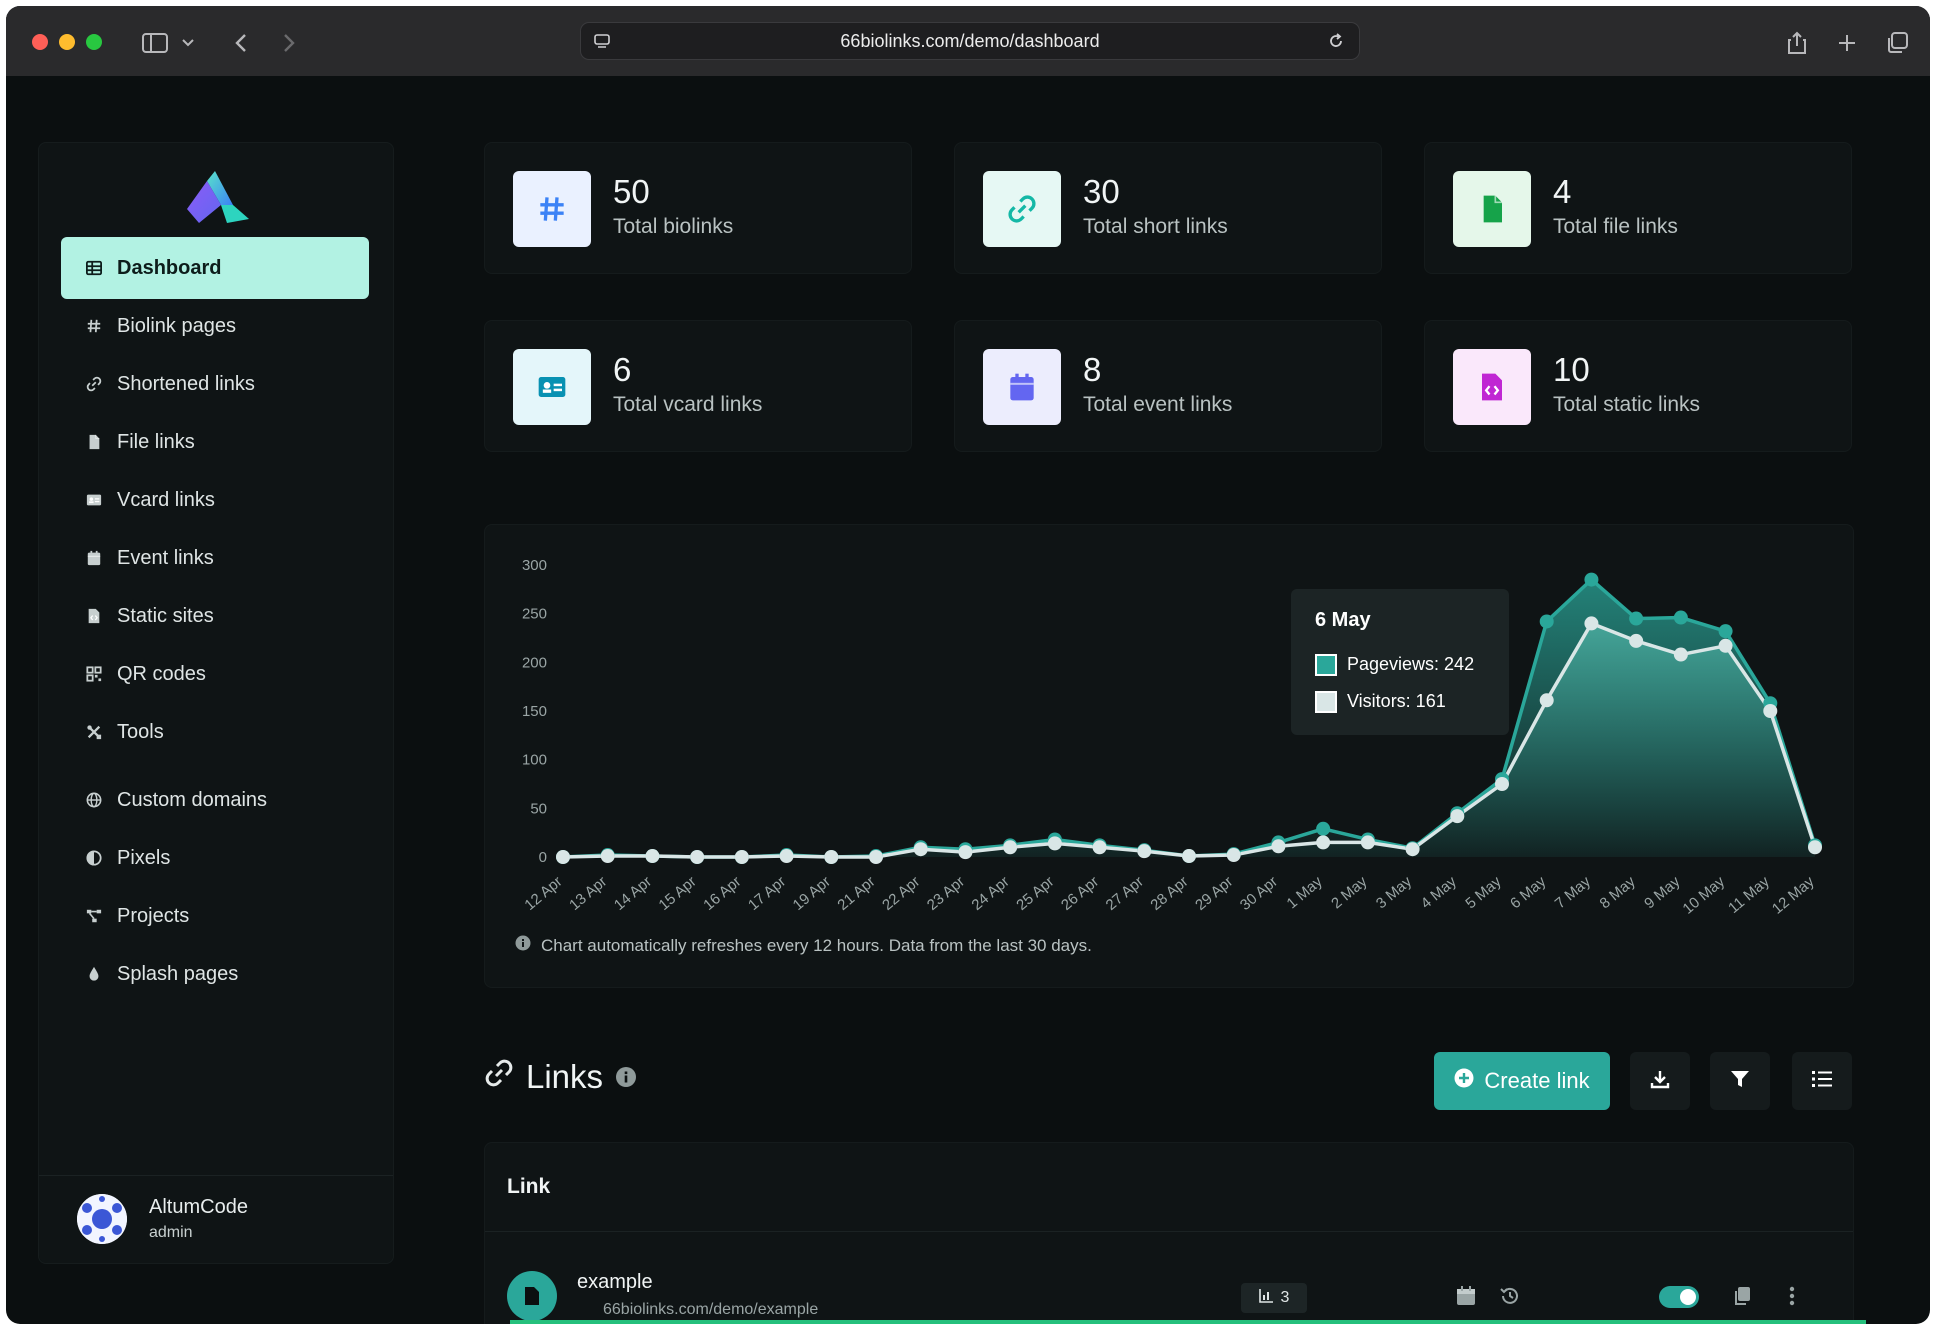 The height and width of the screenshot is (1324, 1942). Describe the element at coordinates (1638, 208) in the screenshot. I see `stat-card: 4 Total file links` at that location.